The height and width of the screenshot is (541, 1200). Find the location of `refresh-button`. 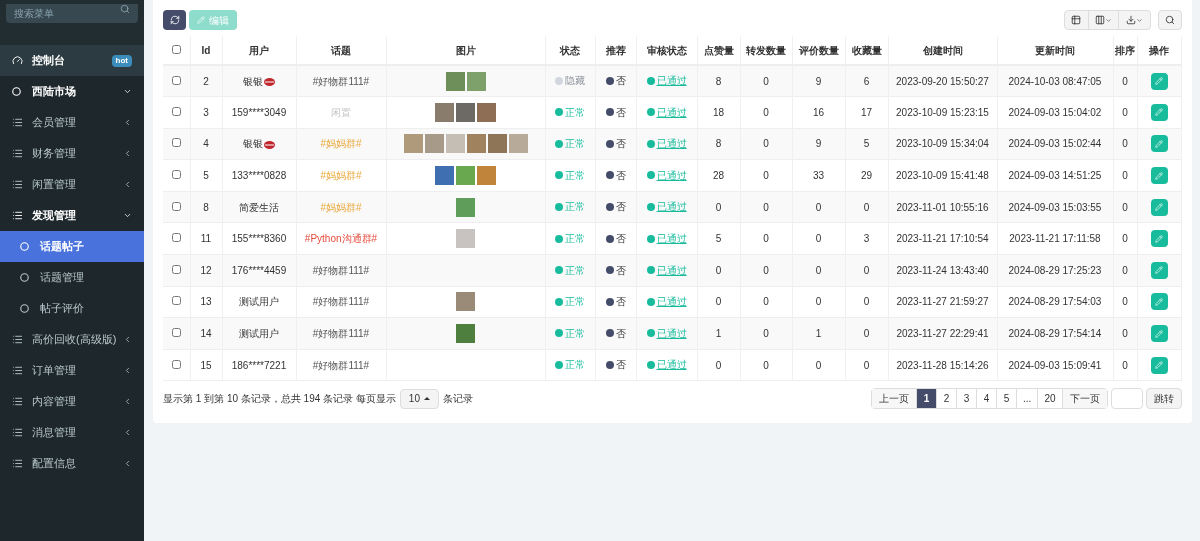

refresh-button is located at coordinates (174, 20).